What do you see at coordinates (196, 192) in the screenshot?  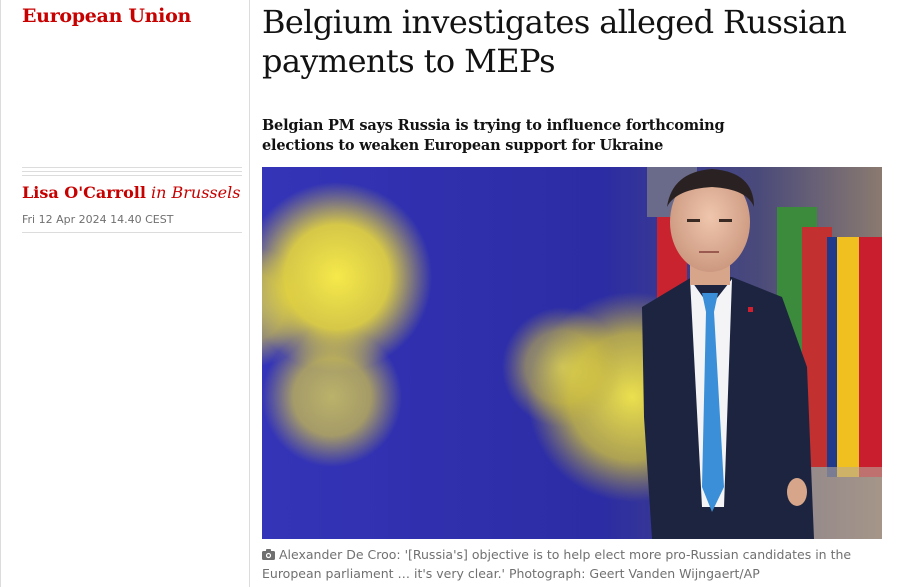 I see `byline-location: in Brussels` at bounding box center [196, 192].